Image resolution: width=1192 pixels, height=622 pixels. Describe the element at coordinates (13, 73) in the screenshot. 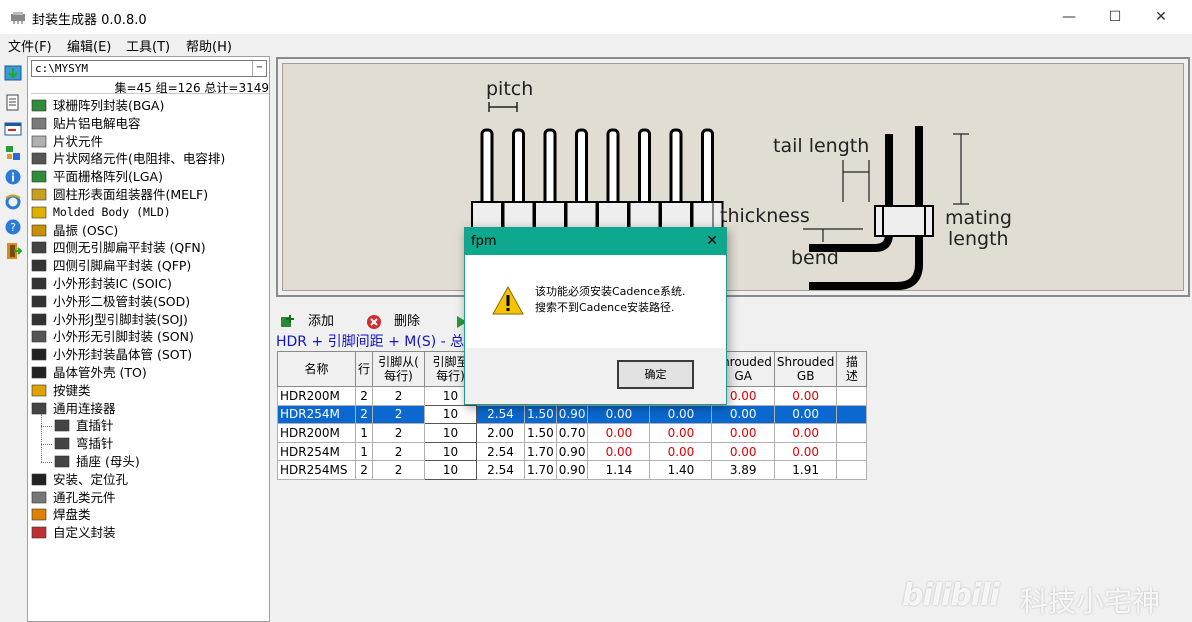

I see `import-icon` at that location.